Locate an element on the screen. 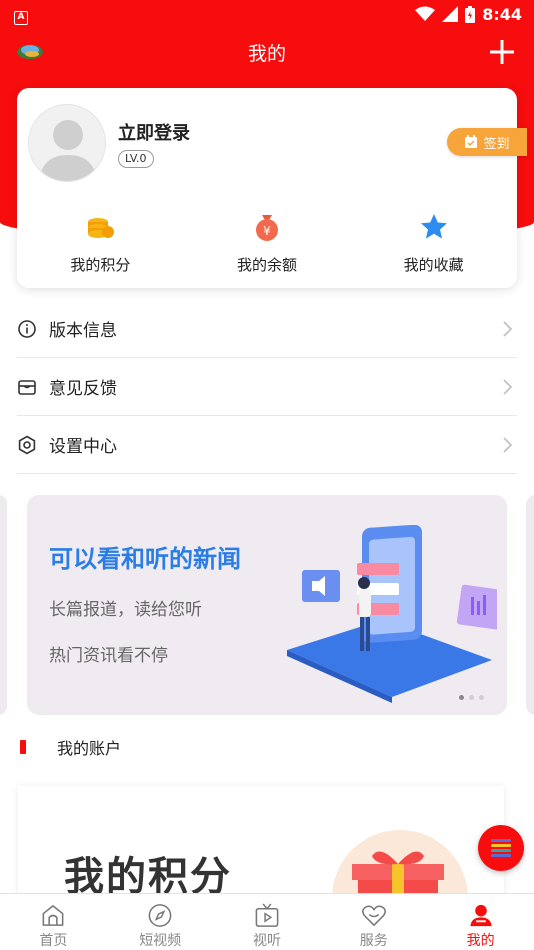  home-icon is located at coordinates (53, 915).